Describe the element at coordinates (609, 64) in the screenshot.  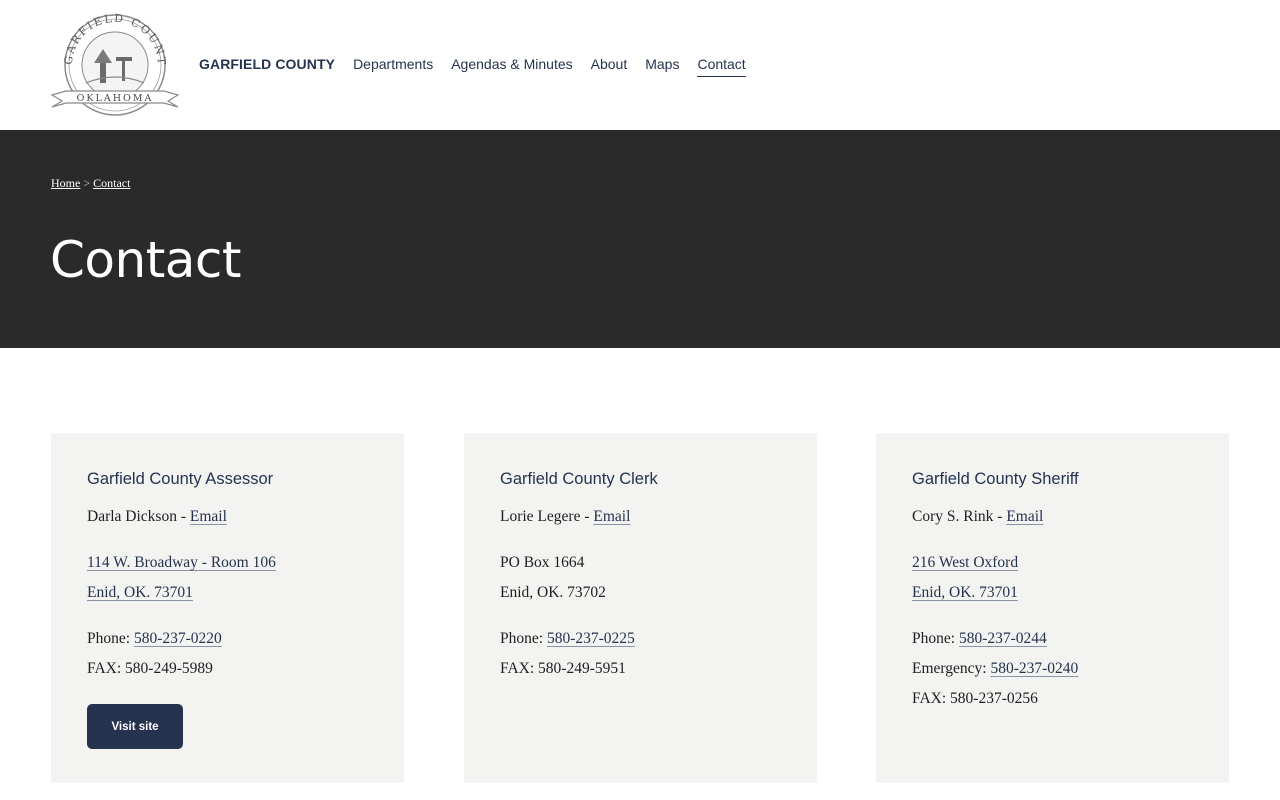
I see `nav-item-about: About` at that location.